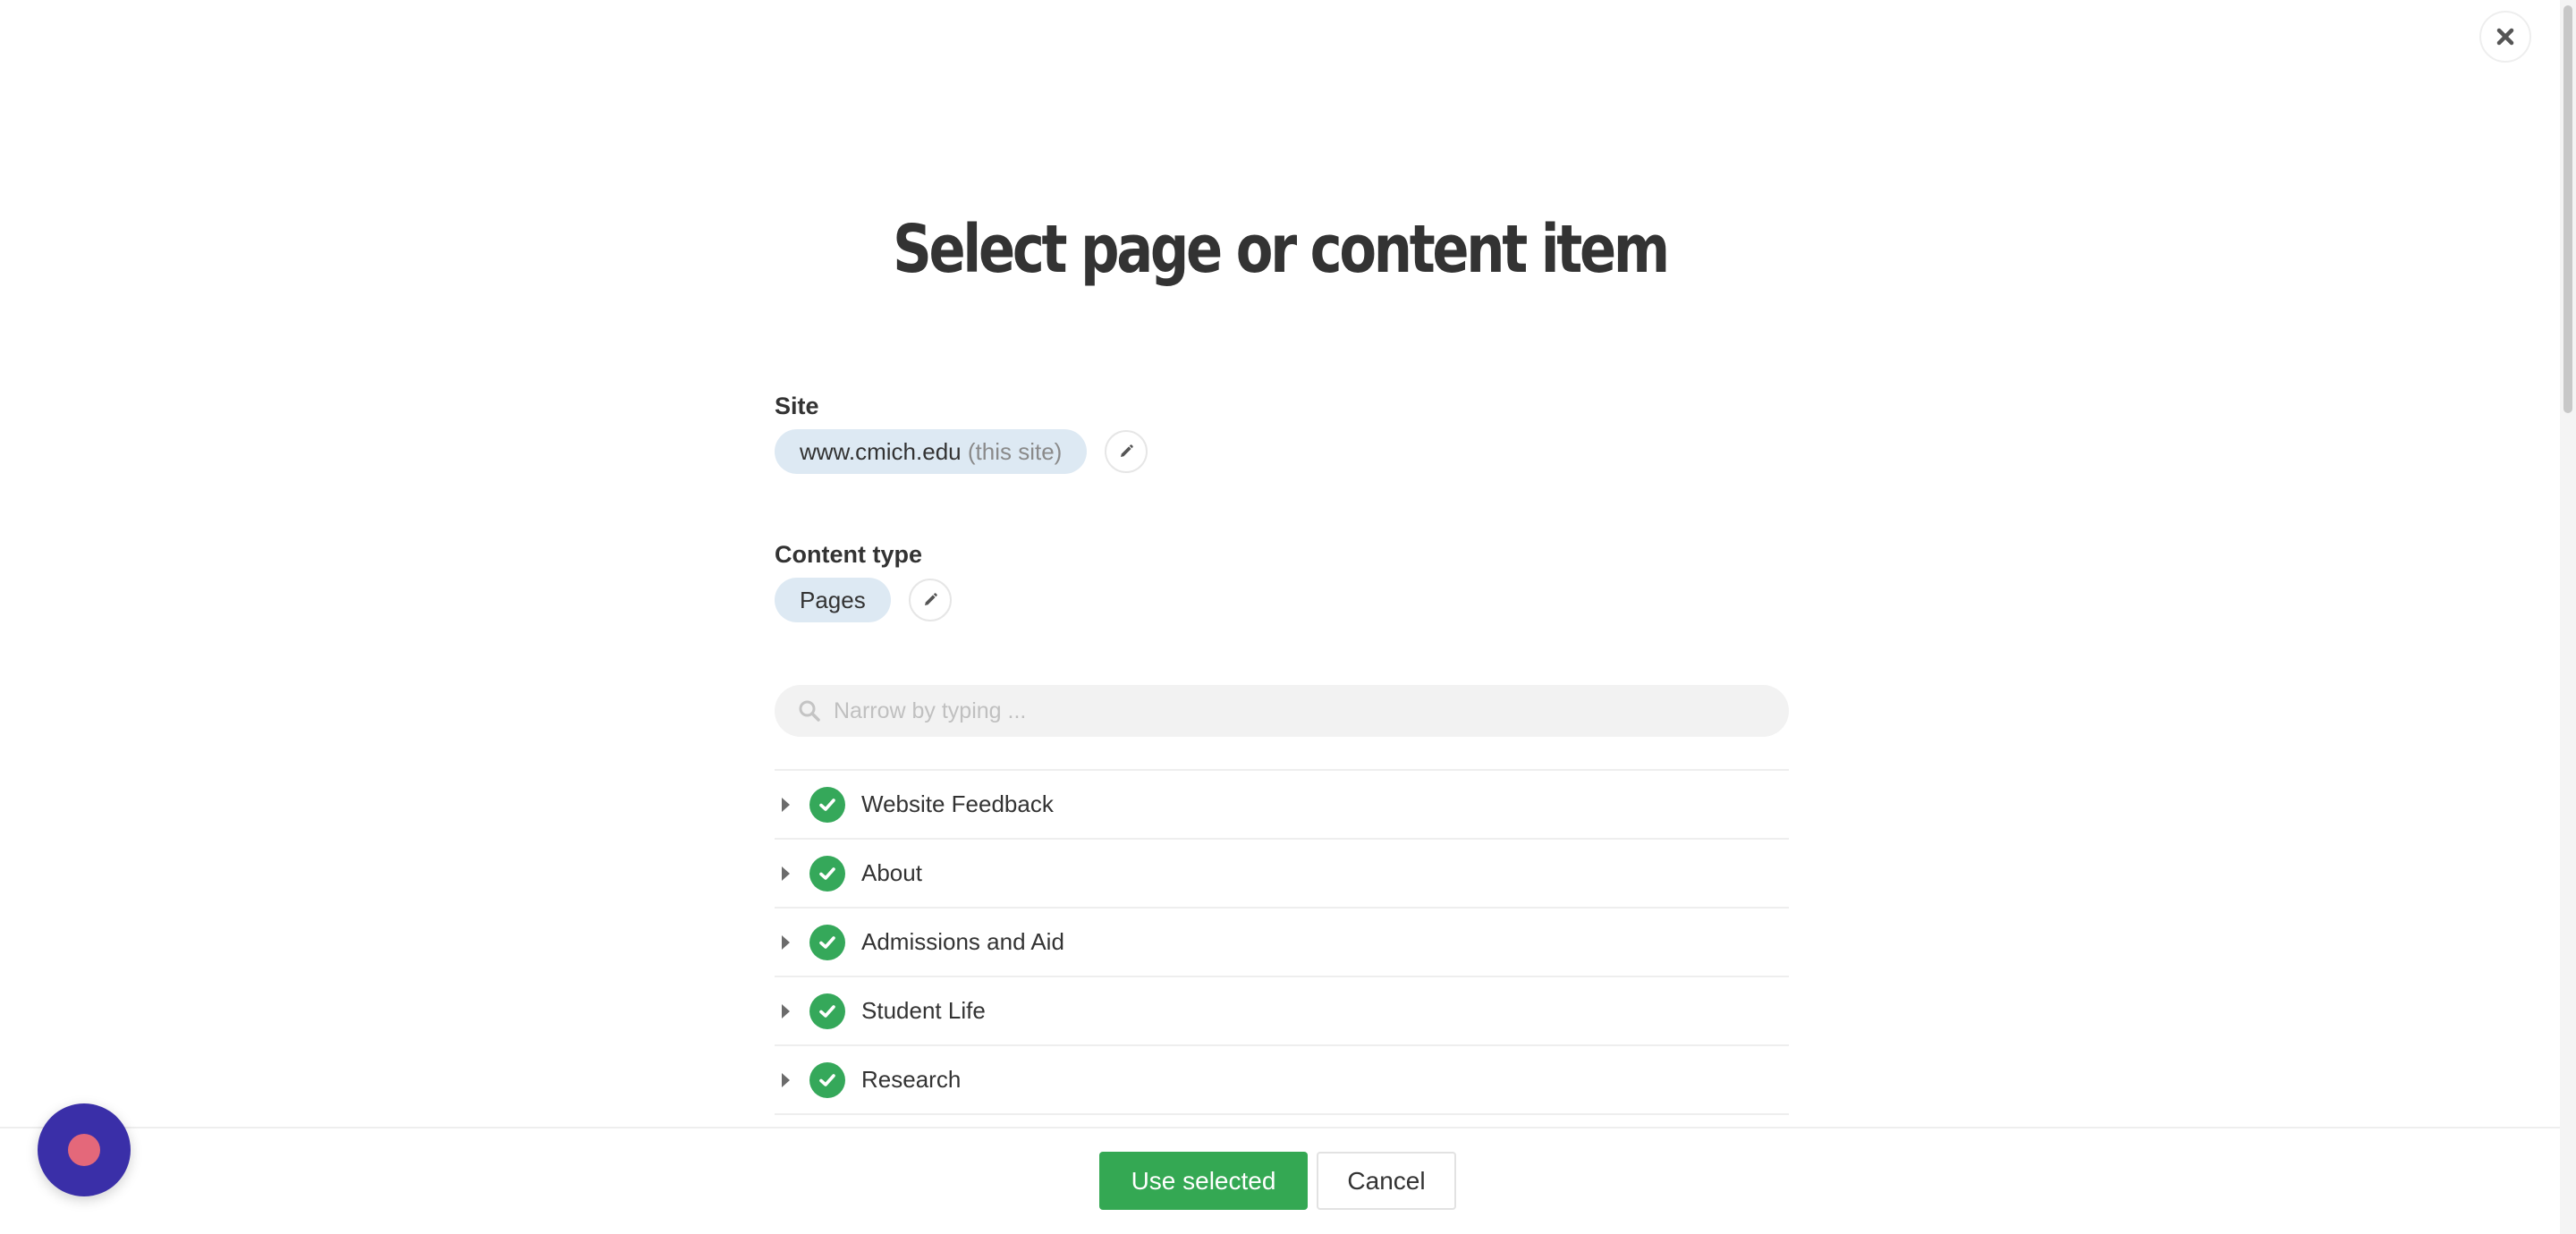 The image size is (2576, 1234). What do you see at coordinates (809, 711) in the screenshot?
I see `search-icon` at bounding box center [809, 711].